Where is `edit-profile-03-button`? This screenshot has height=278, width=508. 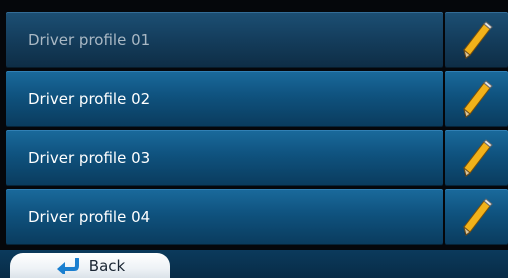 edit-profile-03-button is located at coordinates (476, 158).